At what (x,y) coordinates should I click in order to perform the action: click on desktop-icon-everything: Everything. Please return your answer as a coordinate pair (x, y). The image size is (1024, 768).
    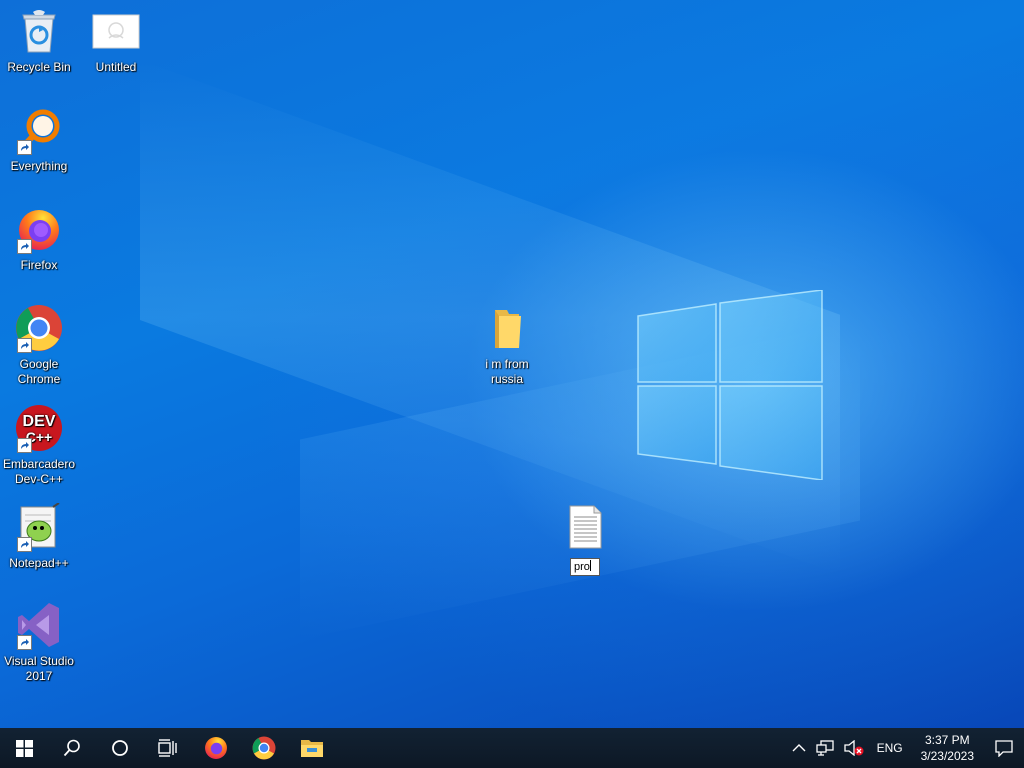
    Looking at the image, I should click on (39, 139).